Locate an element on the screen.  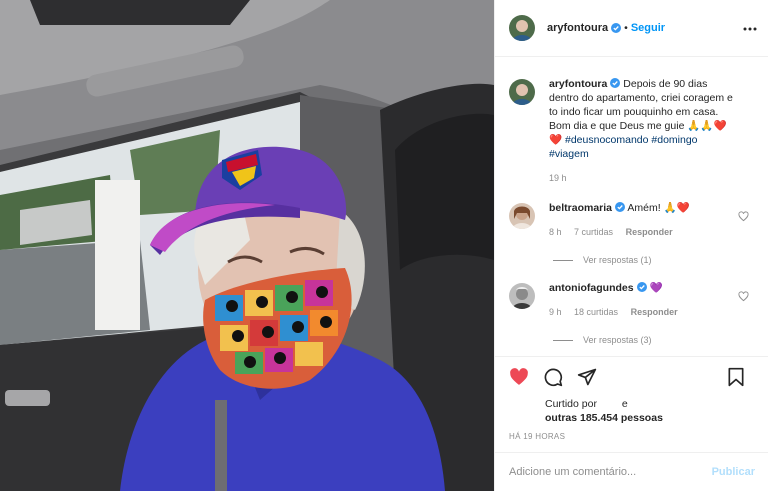
view-replies-label: Ver respostas (3) is located at coordinates (617, 340).